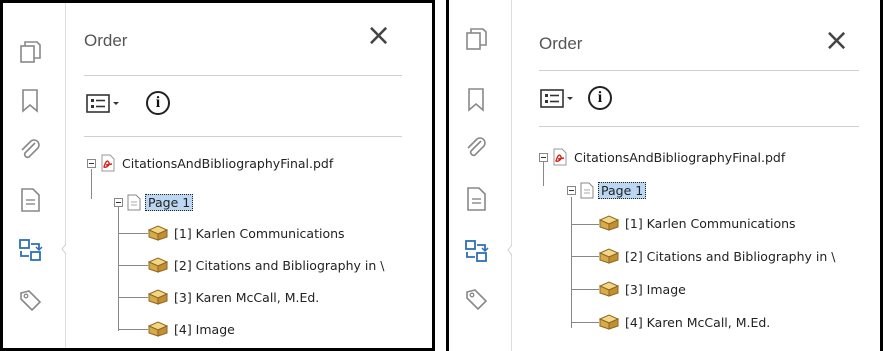  Describe the element at coordinates (698, 322) in the screenshot. I see `content-label: [4] Karen McCall, M.Ed.` at that location.